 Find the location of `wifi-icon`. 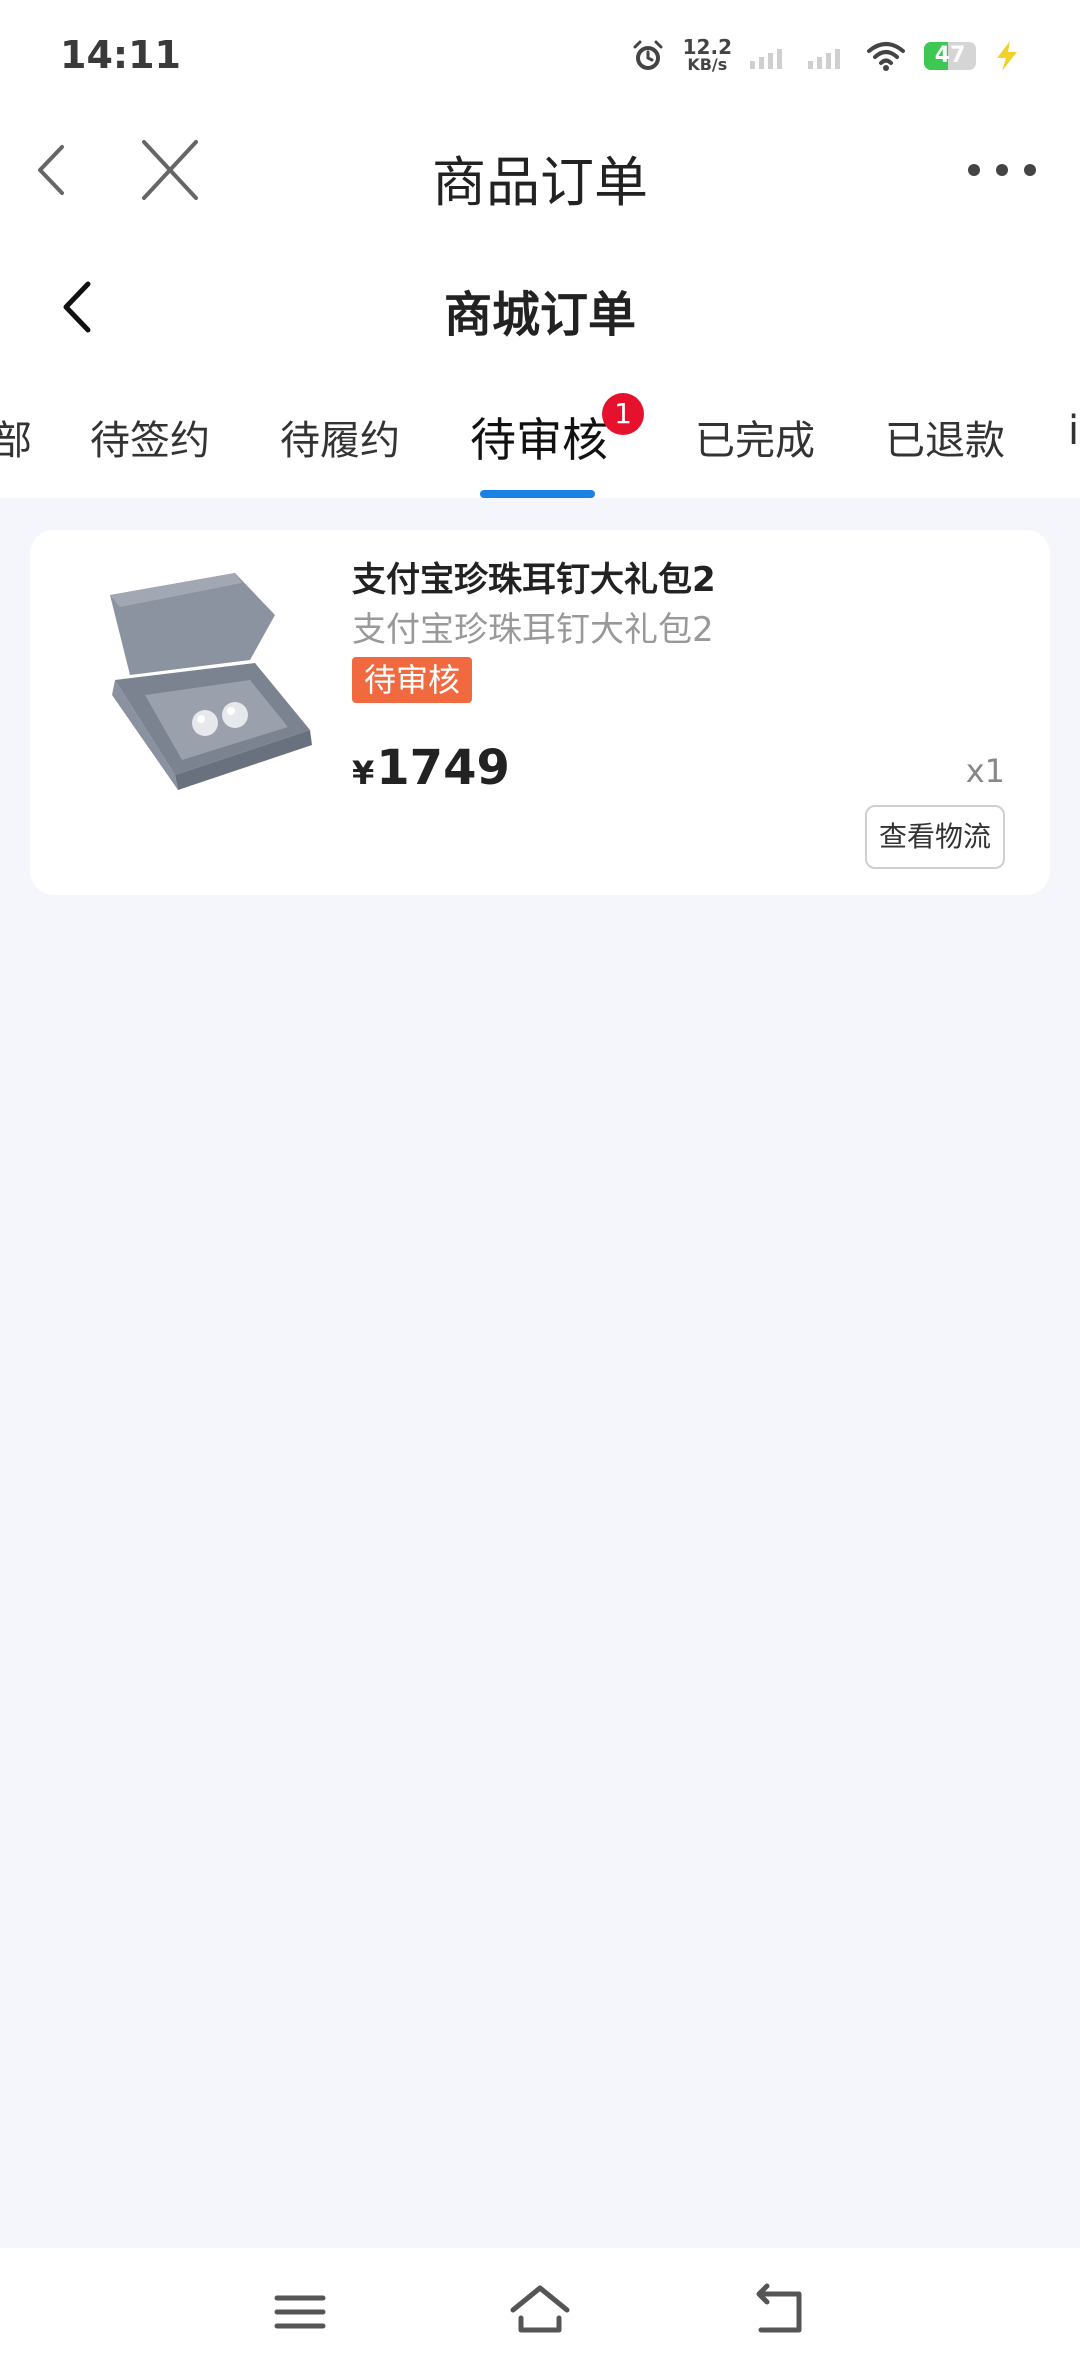

wifi-icon is located at coordinates (886, 56).